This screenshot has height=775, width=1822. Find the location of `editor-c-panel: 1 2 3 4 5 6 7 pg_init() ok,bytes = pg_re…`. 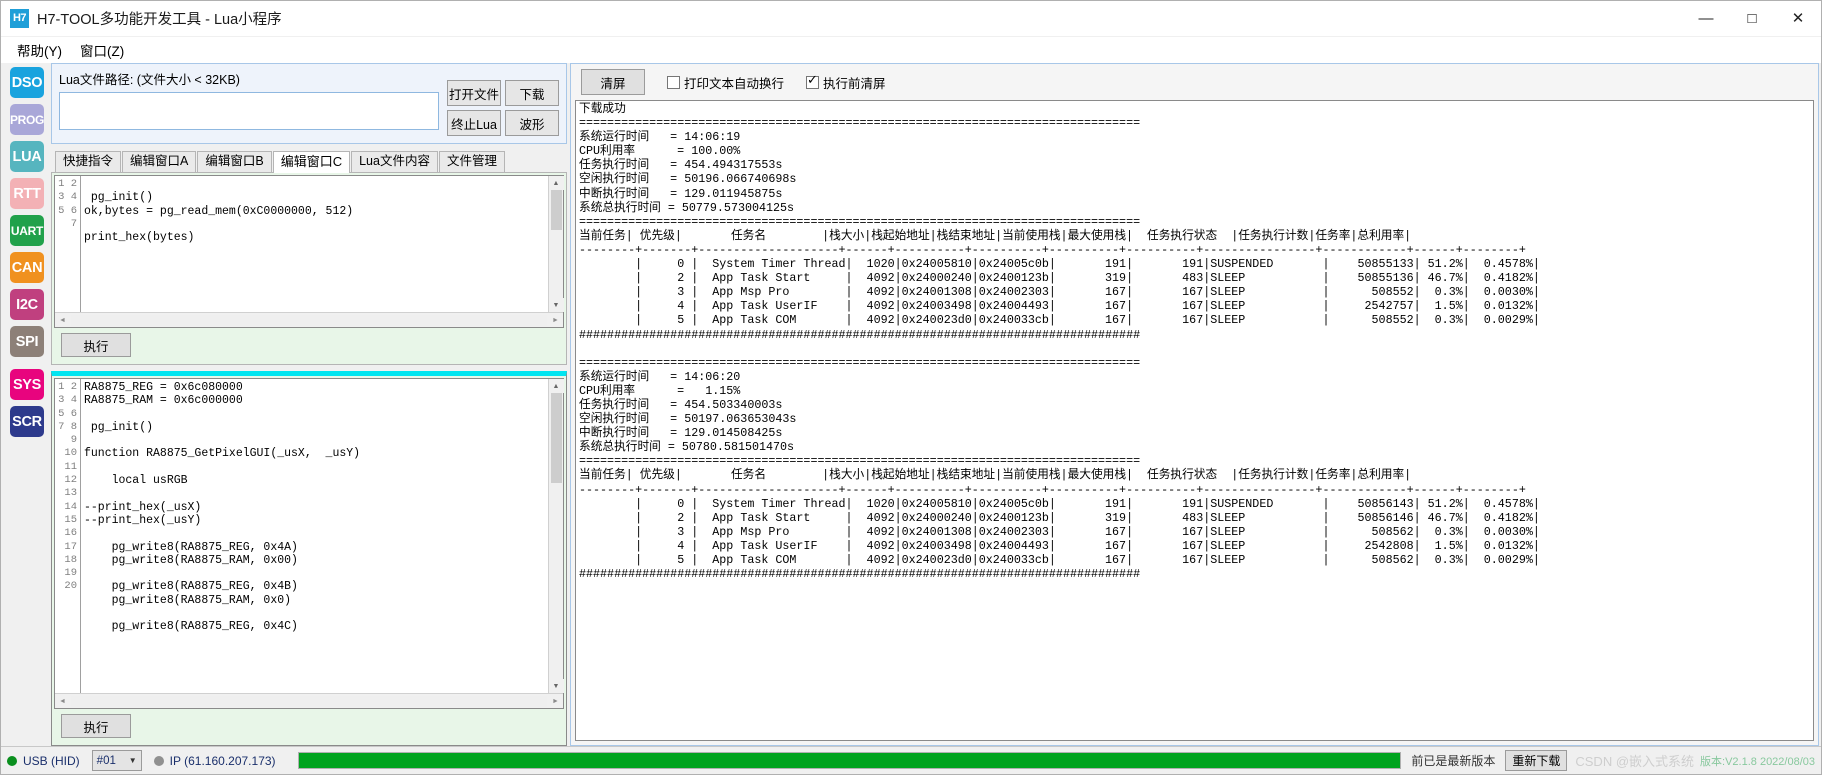

editor-c-panel: 1 2 3 4 5 6 7 pg_init() ok,bytes = pg_re… is located at coordinates (309, 269).